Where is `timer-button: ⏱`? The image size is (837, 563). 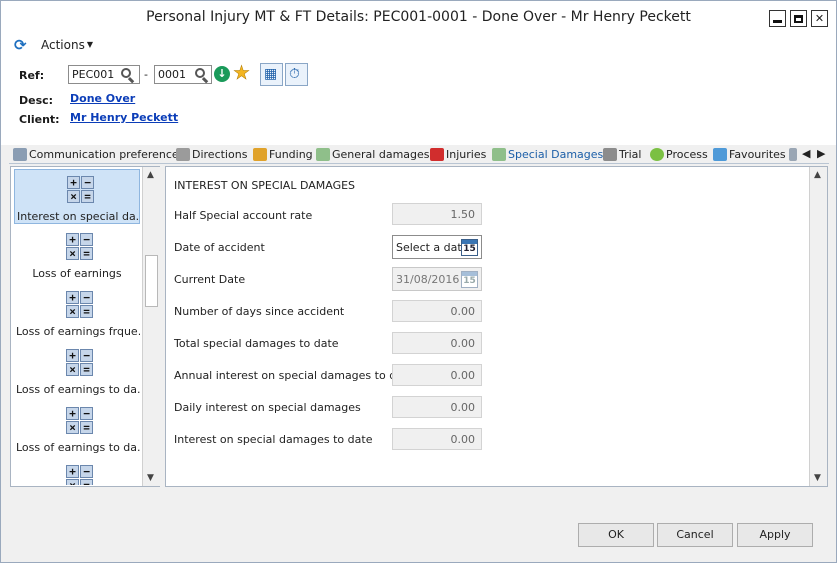 timer-button: ⏱ is located at coordinates (296, 74).